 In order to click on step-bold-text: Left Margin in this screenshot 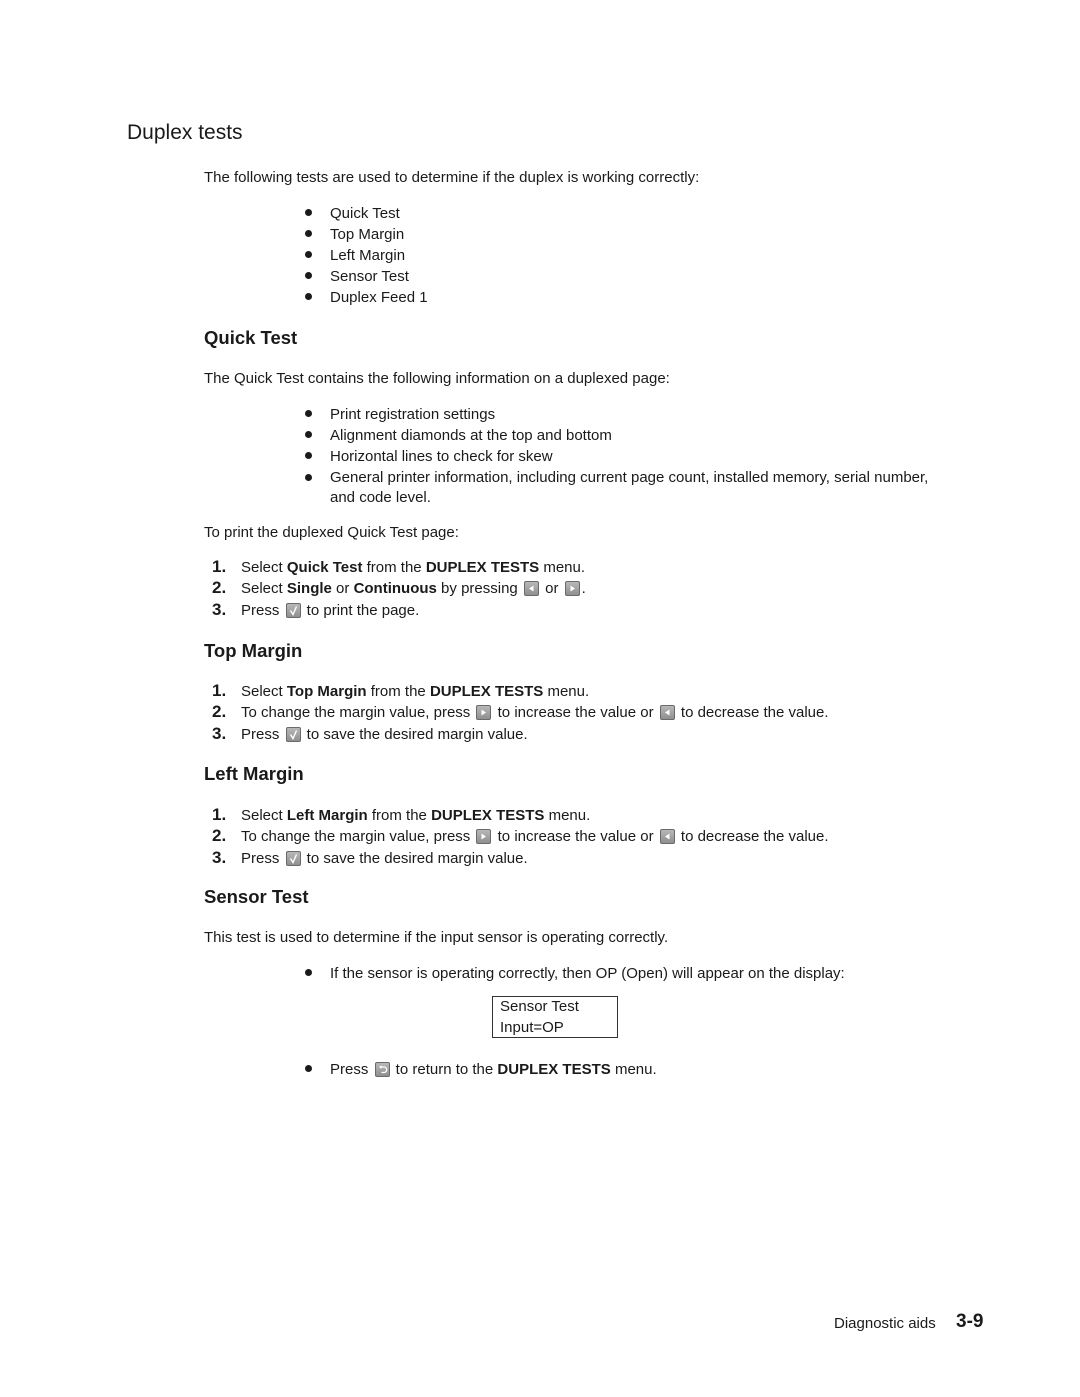, I will do `click(327, 815)`.